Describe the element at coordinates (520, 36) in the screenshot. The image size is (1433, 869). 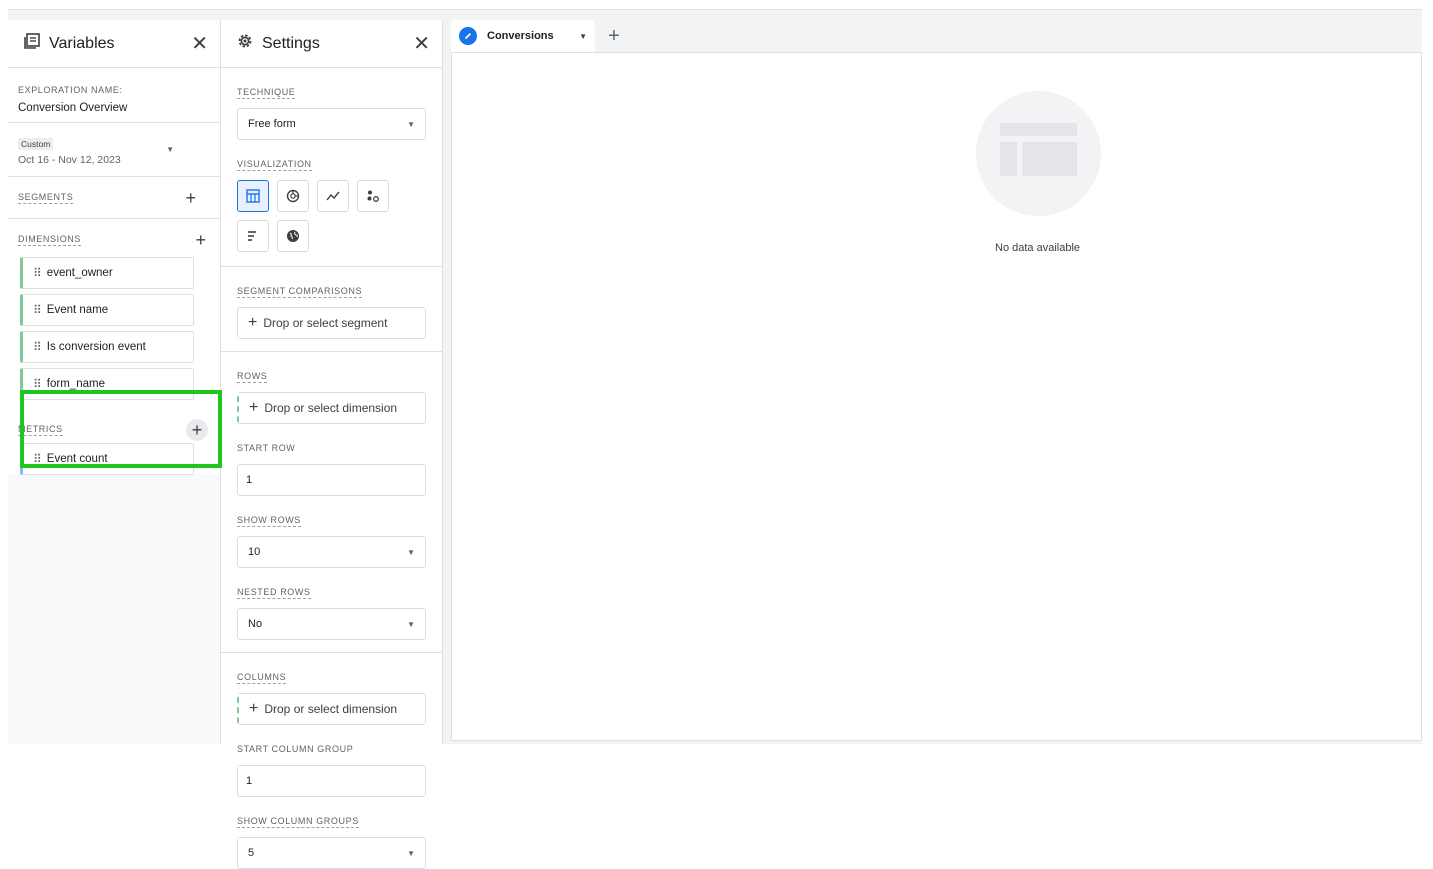
I see `tab-label: Conversions` at that location.